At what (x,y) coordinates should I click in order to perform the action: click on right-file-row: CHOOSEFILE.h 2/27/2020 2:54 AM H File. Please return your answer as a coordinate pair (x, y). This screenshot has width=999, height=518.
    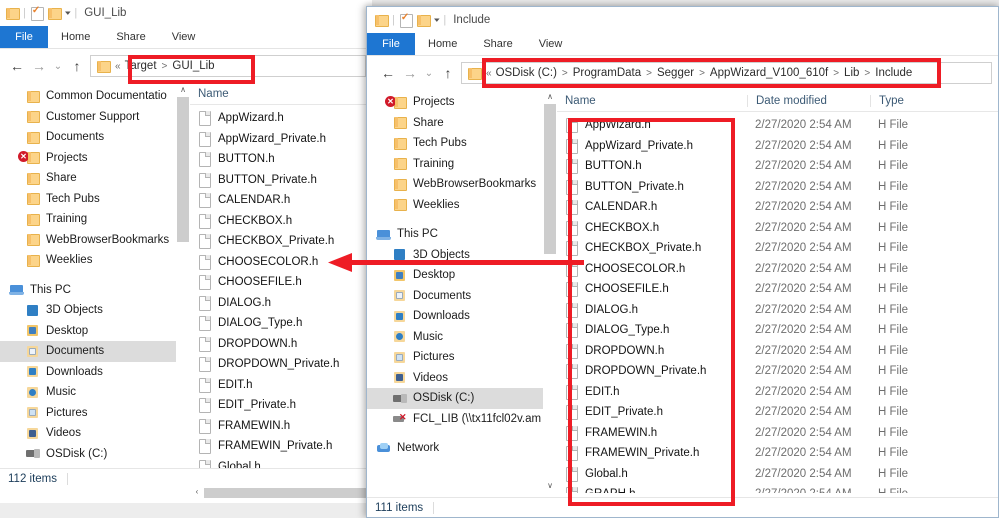
    Looking at the image, I should click on (777, 289).